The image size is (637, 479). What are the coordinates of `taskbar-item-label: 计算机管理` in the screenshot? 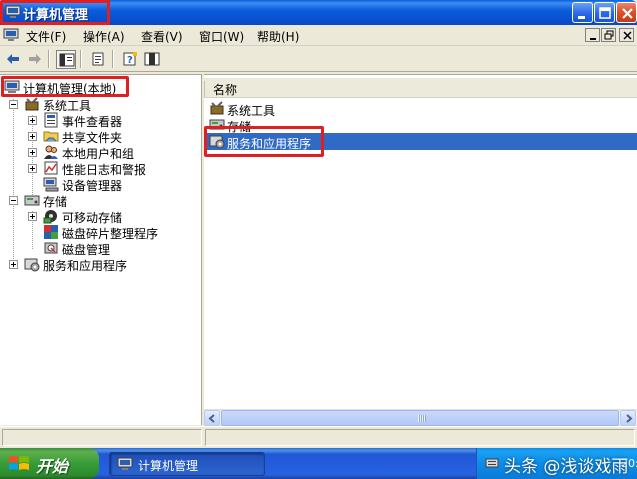 It's located at (168, 466).